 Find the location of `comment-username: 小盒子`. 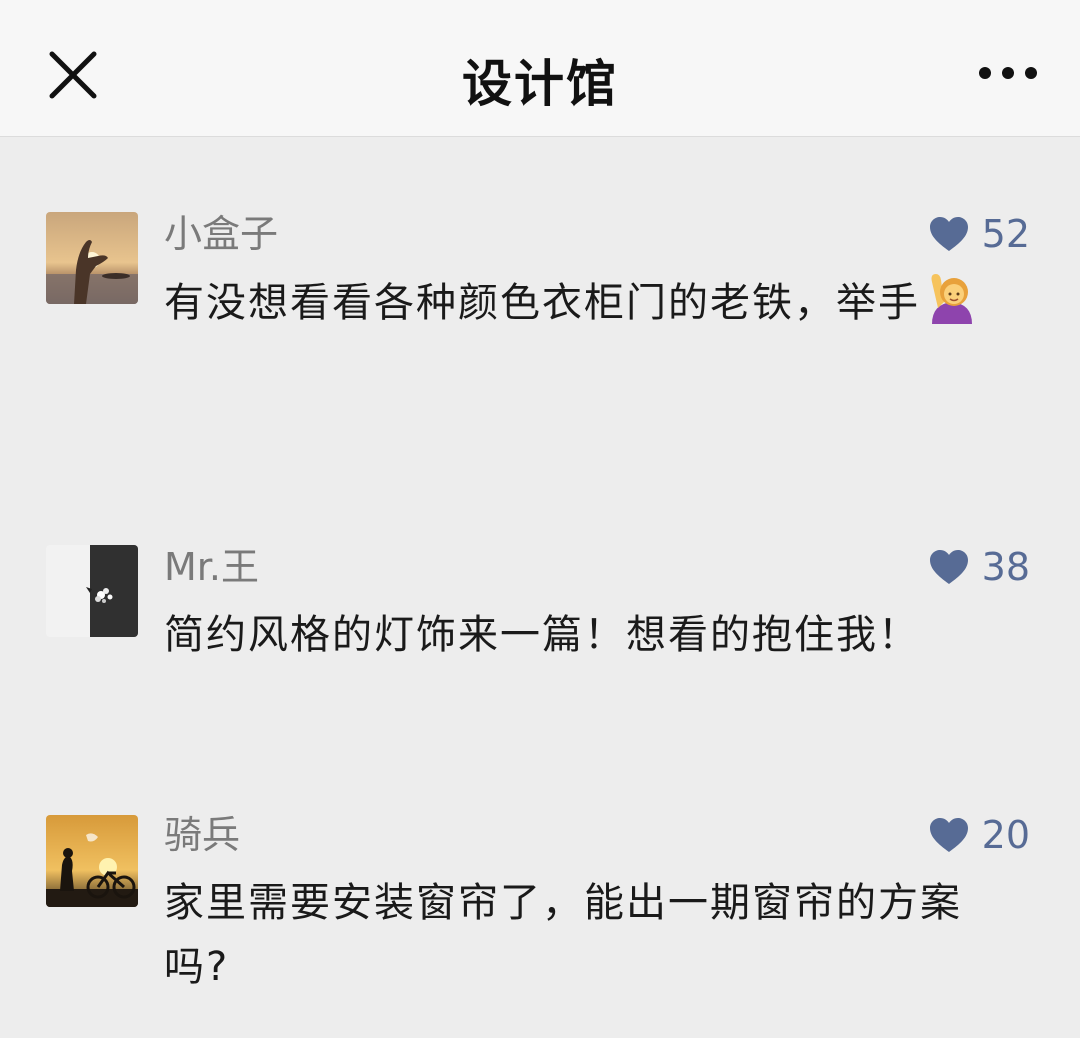

comment-username: 小盒子 is located at coordinates (221, 234).